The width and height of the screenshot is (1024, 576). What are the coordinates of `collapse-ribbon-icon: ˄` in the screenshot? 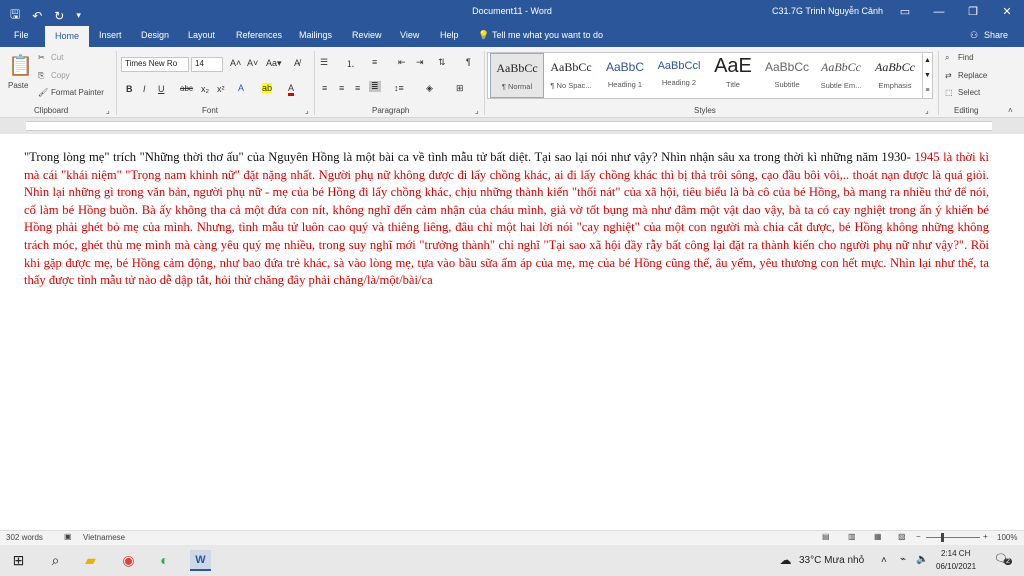 It's located at (1010, 110).